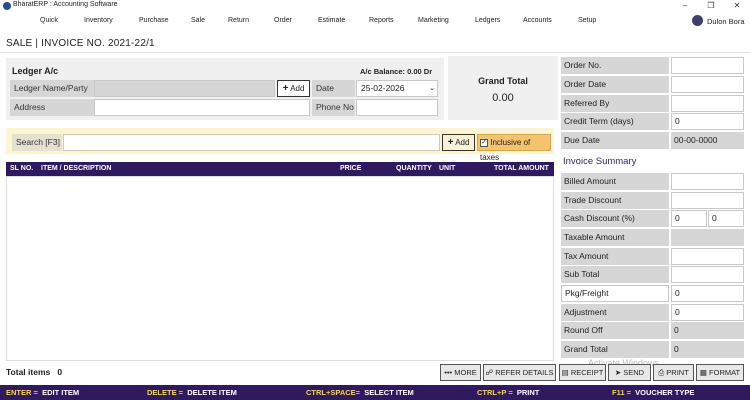 This screenshot has height=400, width=750. What do you see at coordinates (707, 330) in the screenshot?
I see `round-off-value: 0` at bounding box center [707, 330].